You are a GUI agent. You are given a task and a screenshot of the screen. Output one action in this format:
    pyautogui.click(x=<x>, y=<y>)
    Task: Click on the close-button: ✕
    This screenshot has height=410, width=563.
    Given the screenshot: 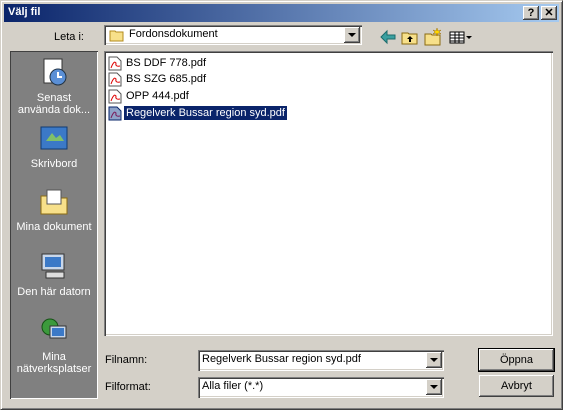 What is the action you would take?
    pyautogui.click(x=549, y=13)
    